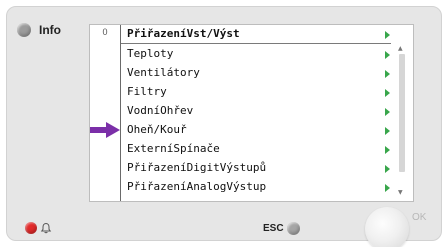 This screenshot has width=448, height=247. Describe the element at coordinates (387, 227) in the screenshot. I see `ok-button` at that location.